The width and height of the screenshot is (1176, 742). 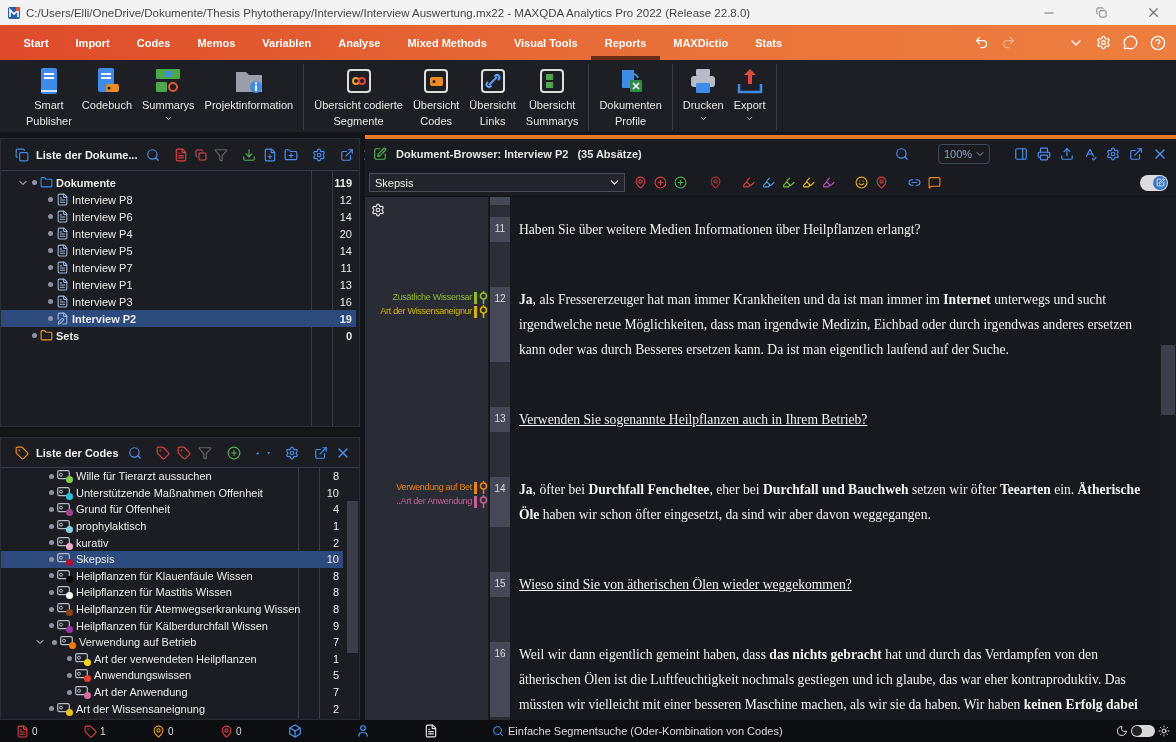 What do you see at coordinates (178, 250) in the screenshot?
I see `tree-row: Interview P5 14` at bounding box center [178, 250].